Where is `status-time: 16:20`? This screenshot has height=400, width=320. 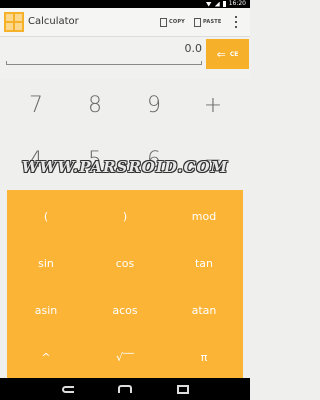
status-time: 16:20 is located at coordinates (237, 3).